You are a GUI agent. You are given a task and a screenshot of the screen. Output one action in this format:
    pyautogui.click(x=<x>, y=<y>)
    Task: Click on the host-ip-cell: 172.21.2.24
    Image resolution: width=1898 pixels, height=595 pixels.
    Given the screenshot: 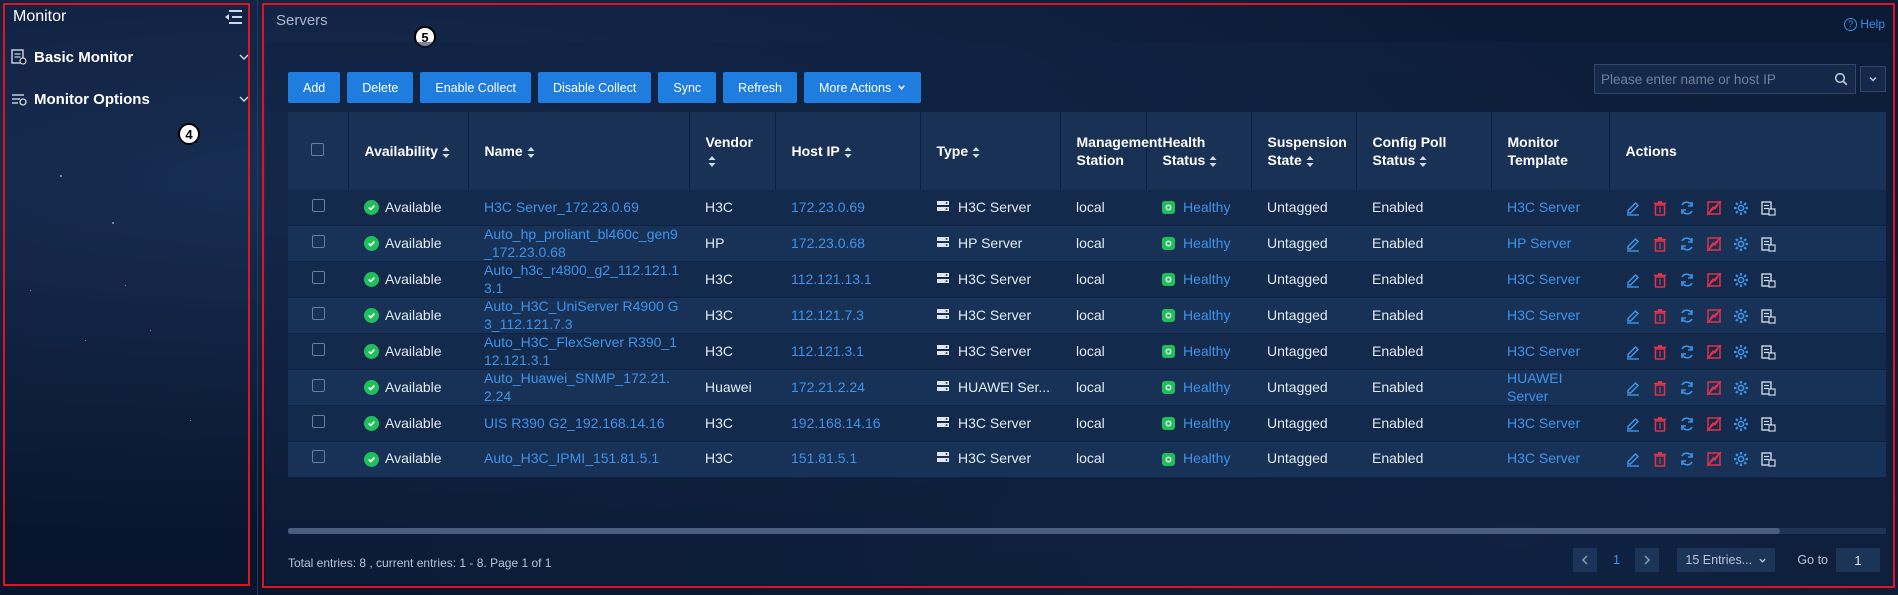 What is the action you would take?
    pyautogui.click(x=847, y=388)
    